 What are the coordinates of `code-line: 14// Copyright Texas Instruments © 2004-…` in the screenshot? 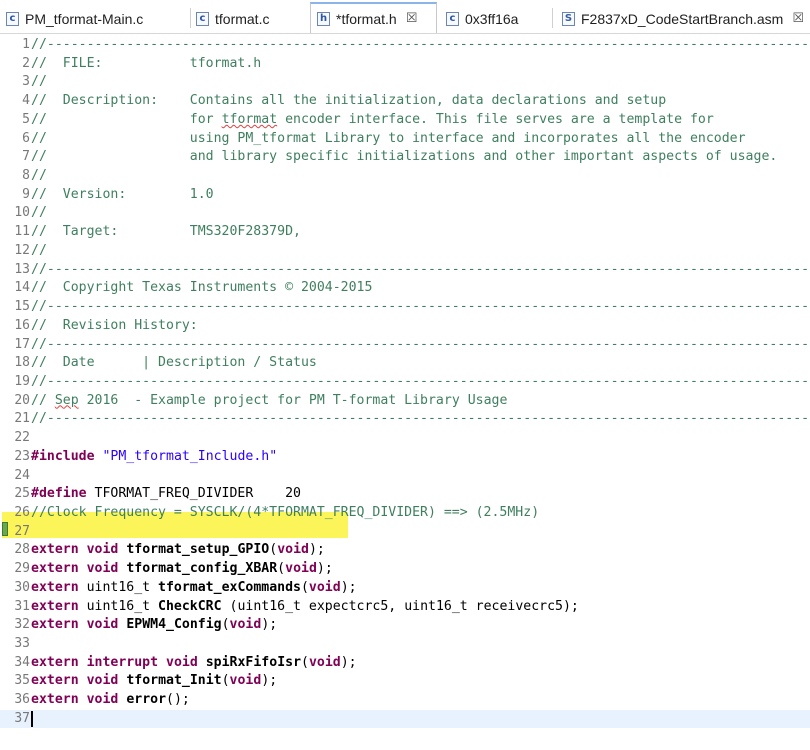 It's located at (405, 288).